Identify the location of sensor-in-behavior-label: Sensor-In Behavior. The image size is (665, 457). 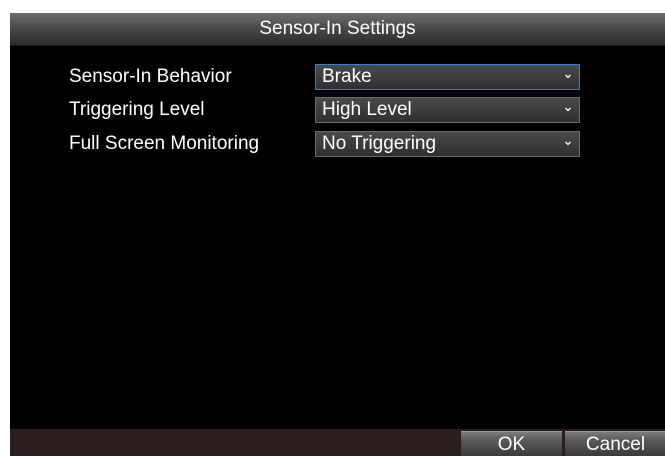
(150, 76).